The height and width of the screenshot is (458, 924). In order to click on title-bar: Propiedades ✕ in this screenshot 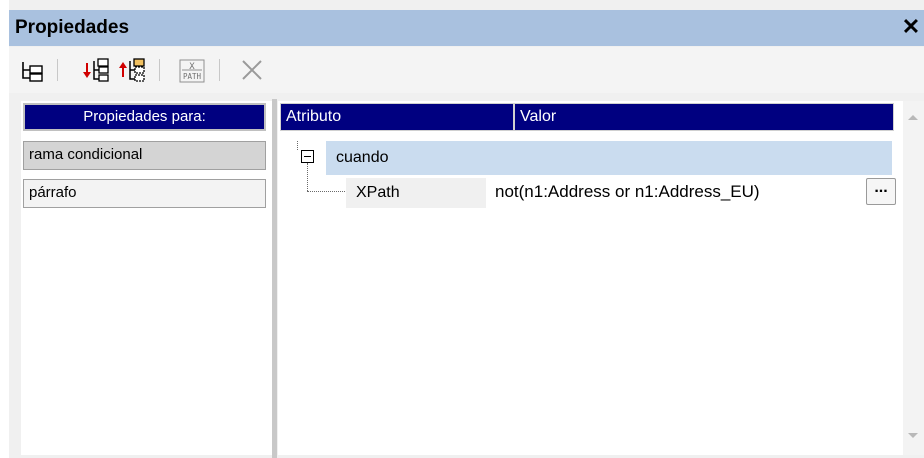, I will do `click(466, 28)`.